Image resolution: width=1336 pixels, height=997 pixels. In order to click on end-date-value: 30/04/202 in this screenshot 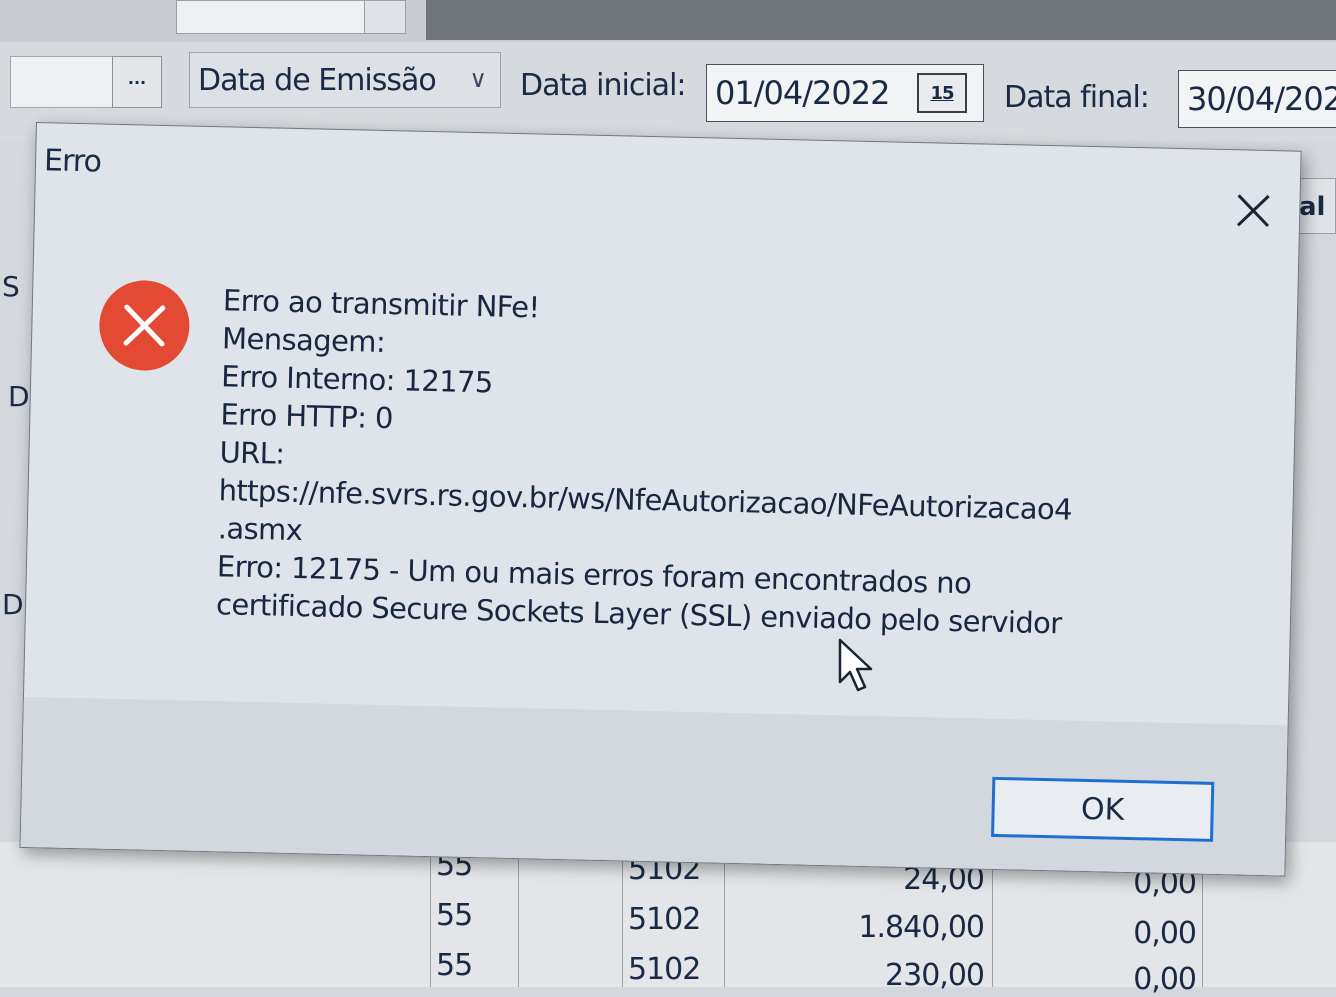, I will do `click(1261, 99)`.